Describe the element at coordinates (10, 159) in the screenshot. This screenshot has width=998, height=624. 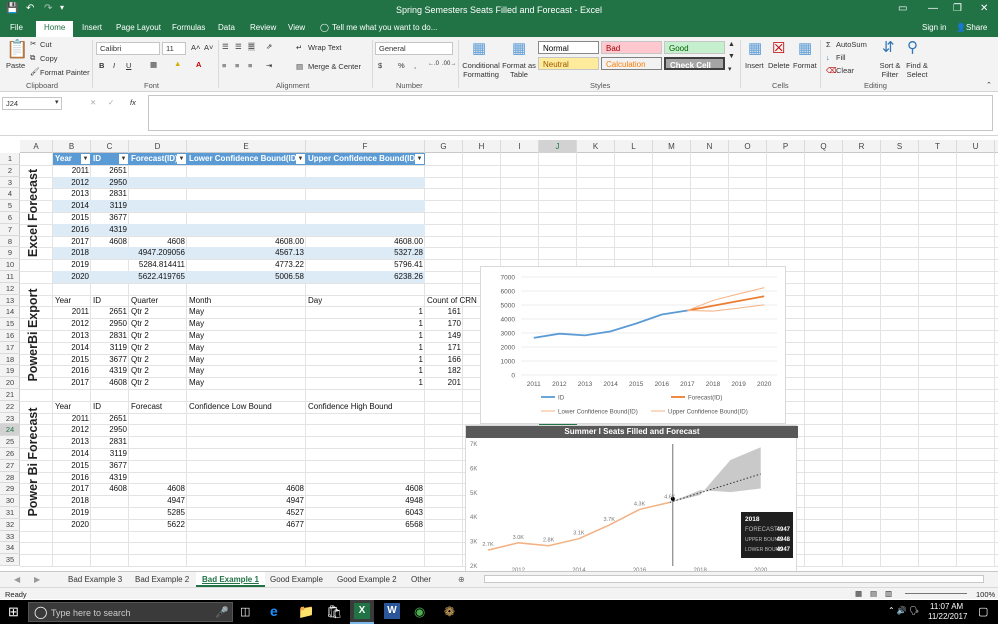
I see `row-header: 1` at that location.